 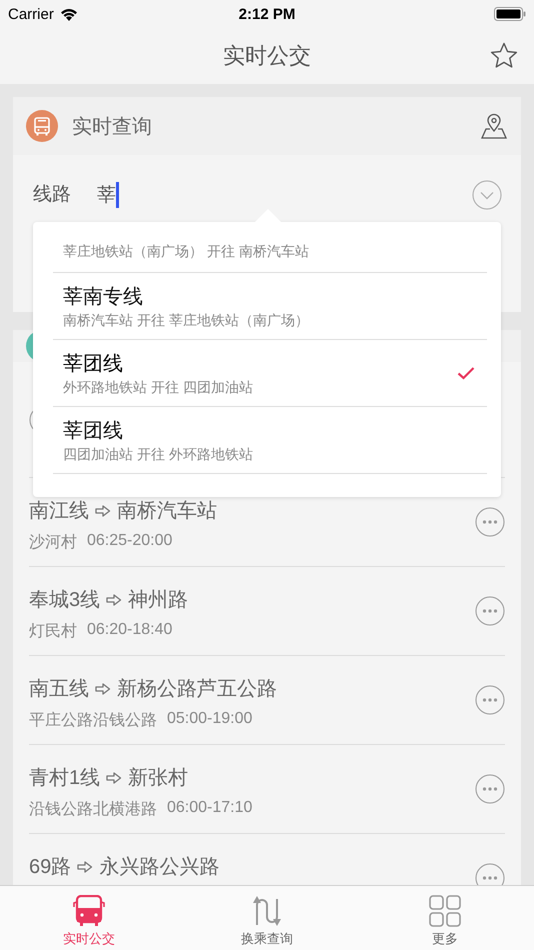 I want to click on route-direction: 外环路地铁站 开往 四团加油站, so click(x=158, y=387).